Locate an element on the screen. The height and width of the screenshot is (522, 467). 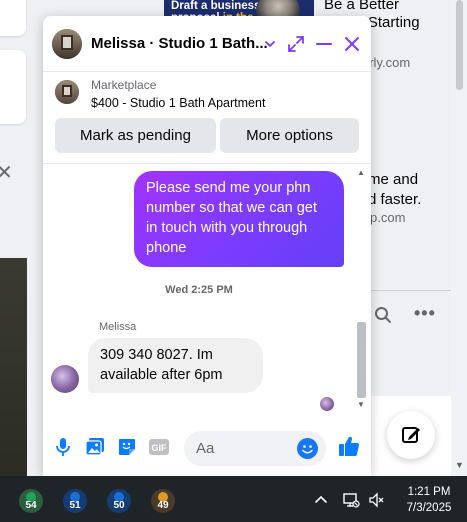
taskbar-app-1: 54 is located at coordinates (31, 501).